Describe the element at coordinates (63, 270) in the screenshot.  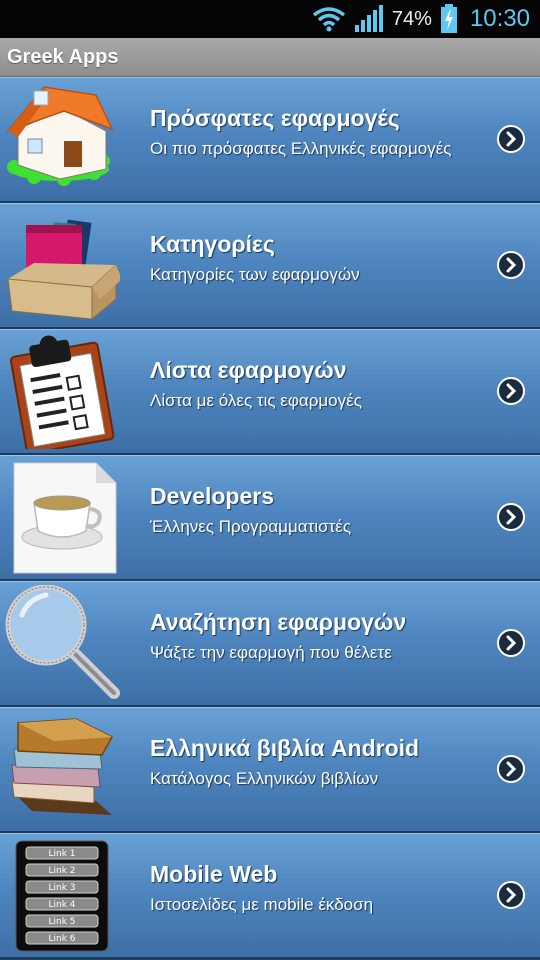
I see `box-of-books-icon` at that location.